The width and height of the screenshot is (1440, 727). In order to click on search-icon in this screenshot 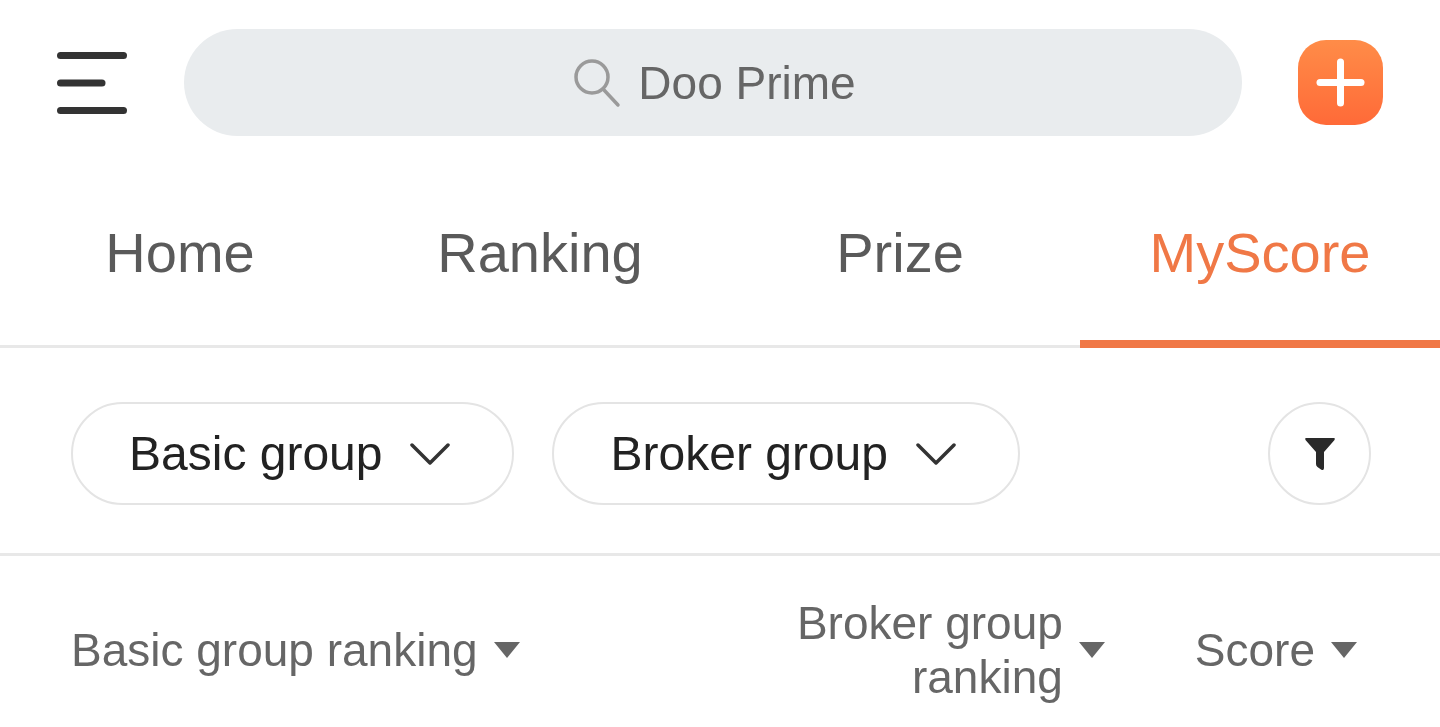, I will do `click(597, 83)`.